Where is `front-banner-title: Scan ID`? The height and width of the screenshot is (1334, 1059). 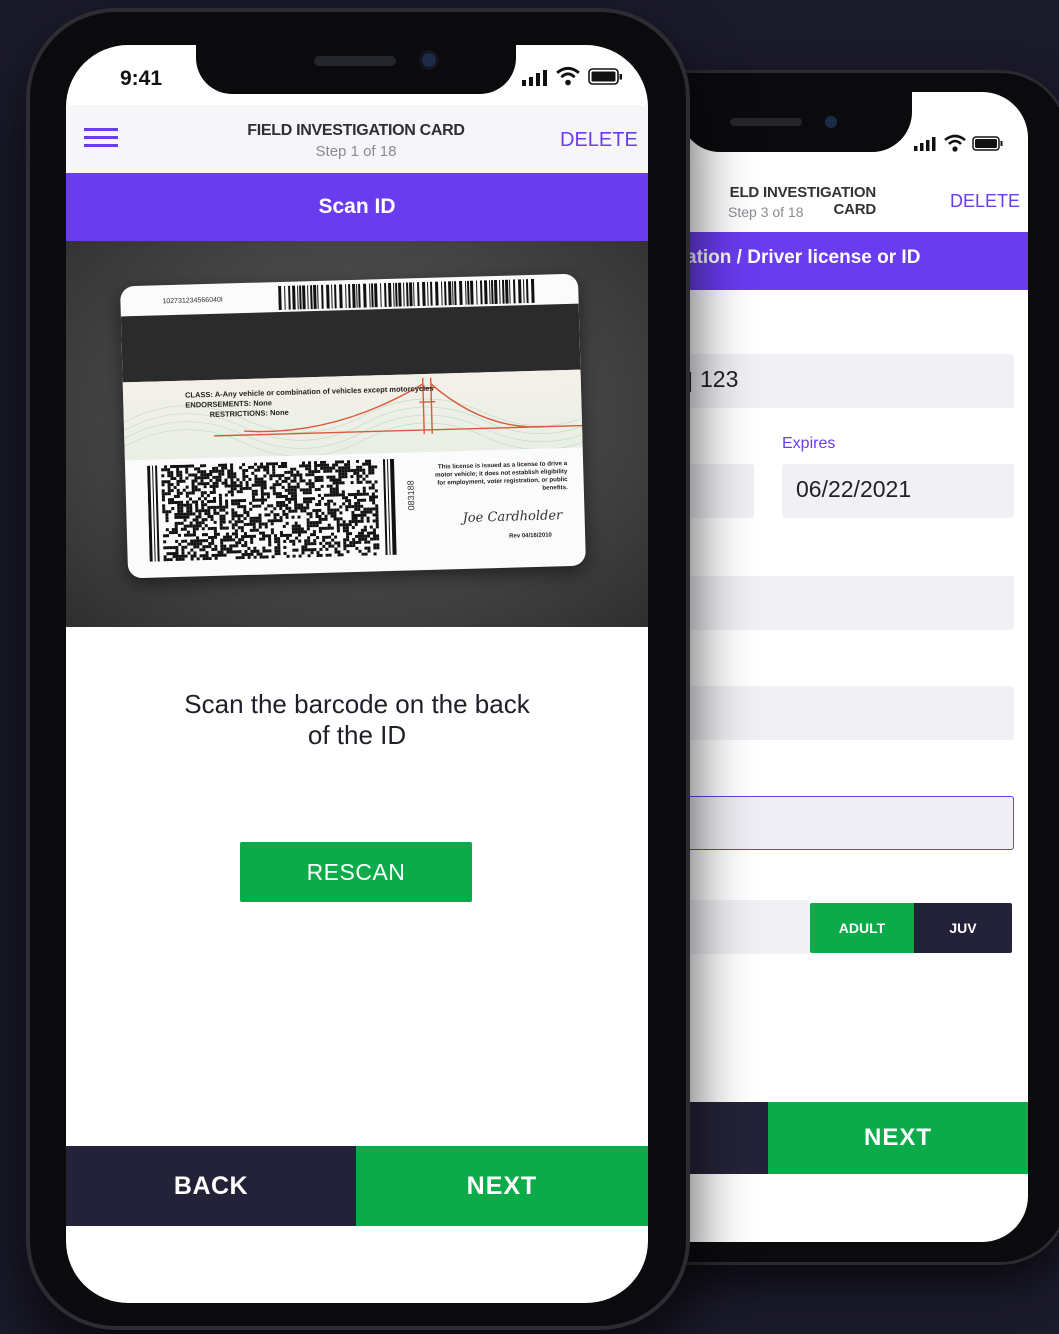 front-banner-title: Scan ID is located at coordinates (357, 206).